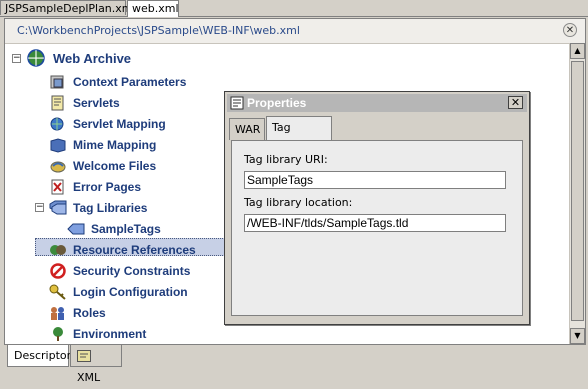 The height and width of the screenshot is (389, 588). I want to click on tree-item-servlets: Servlets, so click(84, 103).